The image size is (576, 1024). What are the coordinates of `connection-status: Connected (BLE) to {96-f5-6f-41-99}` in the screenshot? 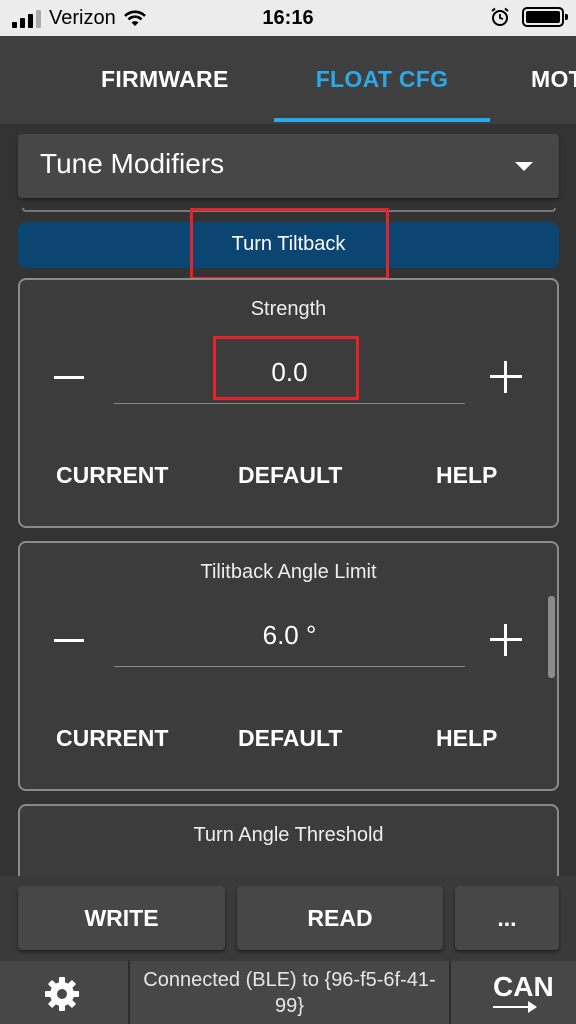 It's located at (289, 993).